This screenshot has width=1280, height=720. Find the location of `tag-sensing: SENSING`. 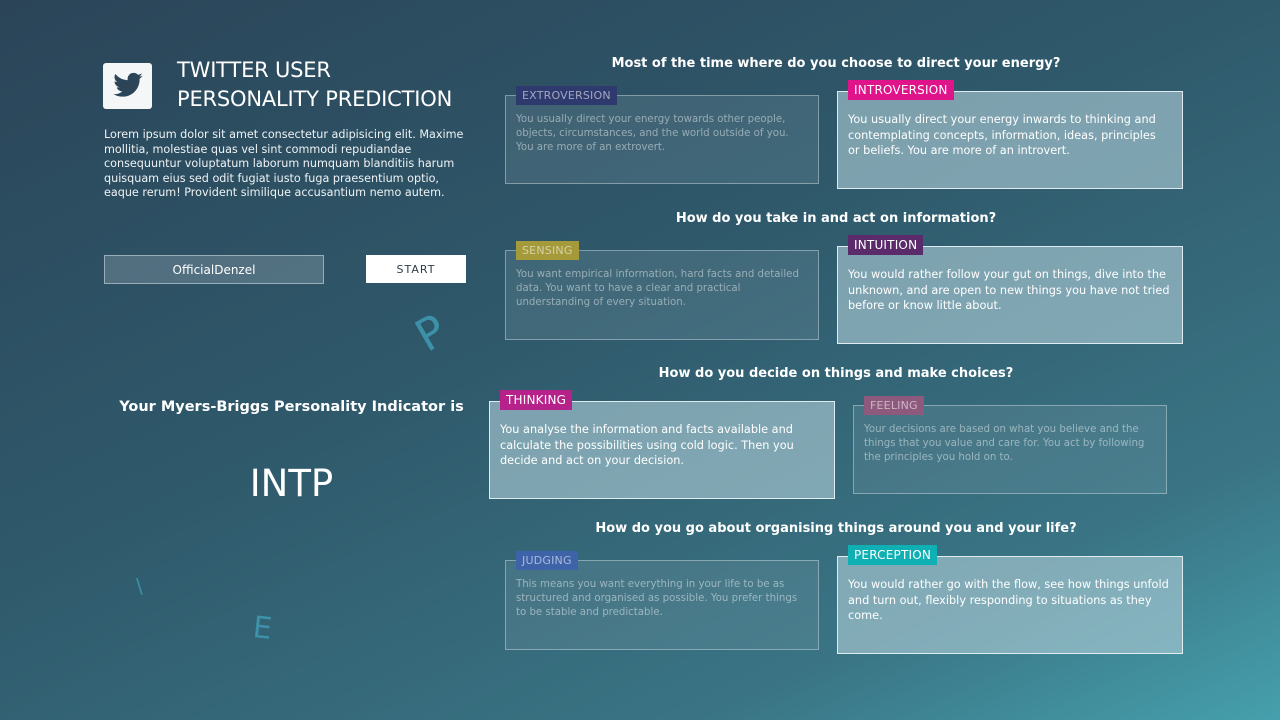

tag-sensing: SENSING is located at coordinates (547, 250).